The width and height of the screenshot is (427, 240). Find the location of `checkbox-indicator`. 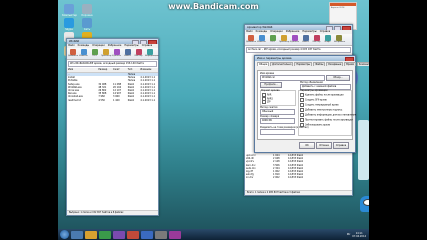

checkbox-indicator is located at coordinates (302, 105).